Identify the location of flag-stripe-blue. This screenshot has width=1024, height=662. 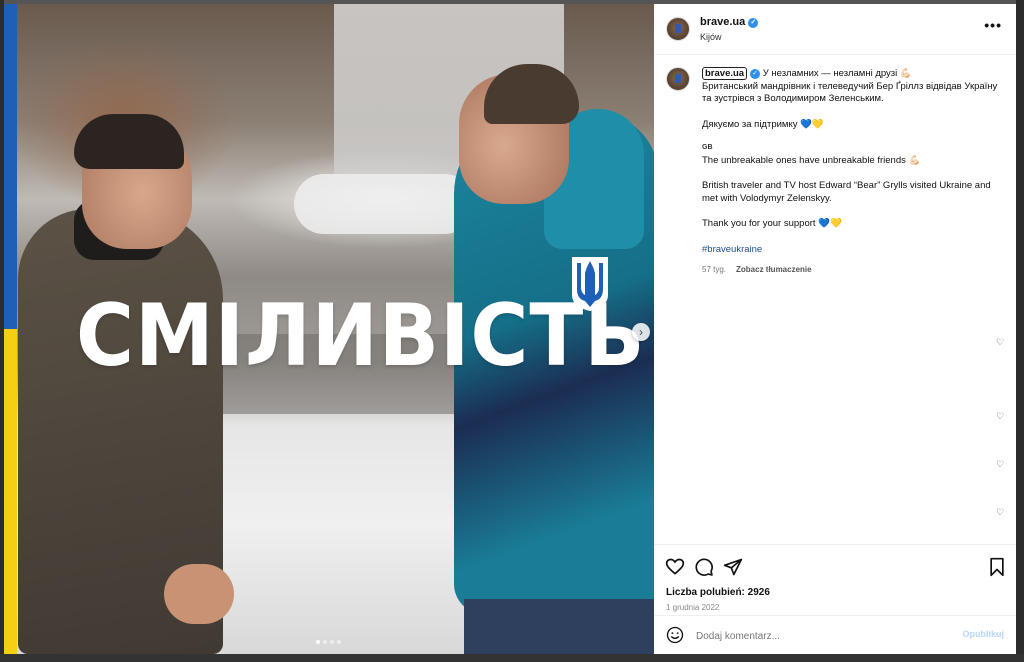
(10, 166).